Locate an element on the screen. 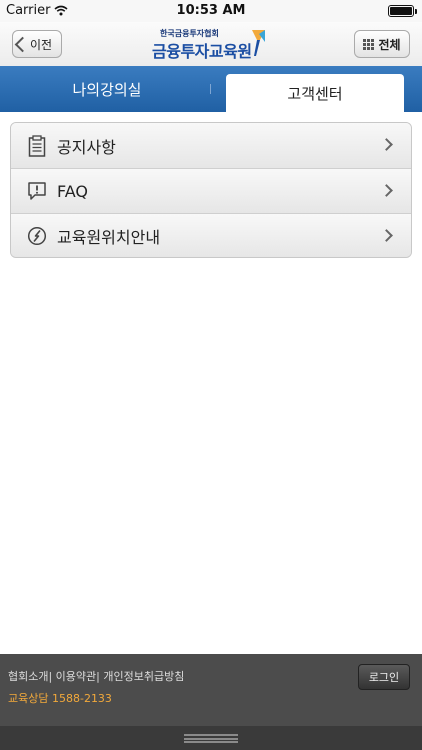 Image resolution: width=422 pixels, height=750 pixels. speech-exclamation-icon is located at coordinates (37, 191).